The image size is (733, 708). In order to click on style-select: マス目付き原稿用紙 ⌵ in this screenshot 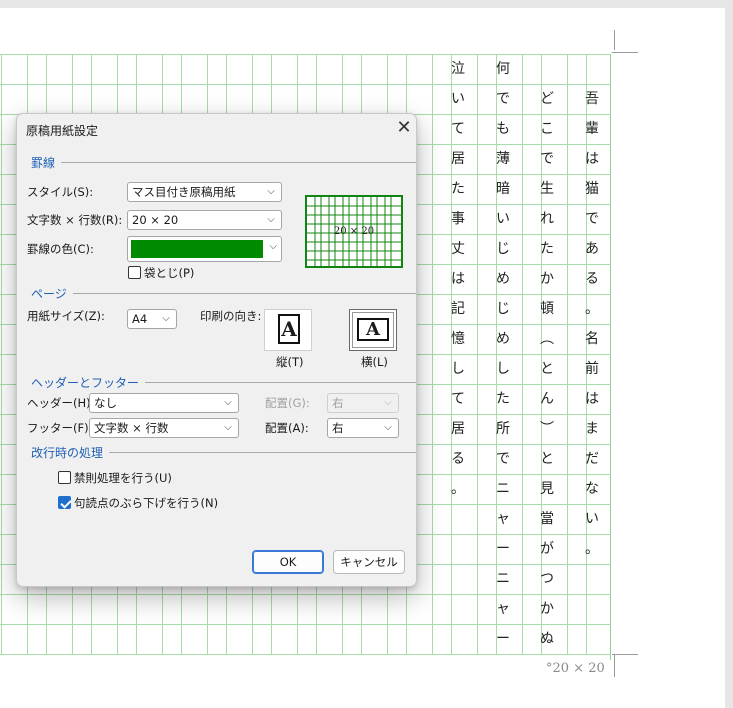, I will do `click(204, 192)`.